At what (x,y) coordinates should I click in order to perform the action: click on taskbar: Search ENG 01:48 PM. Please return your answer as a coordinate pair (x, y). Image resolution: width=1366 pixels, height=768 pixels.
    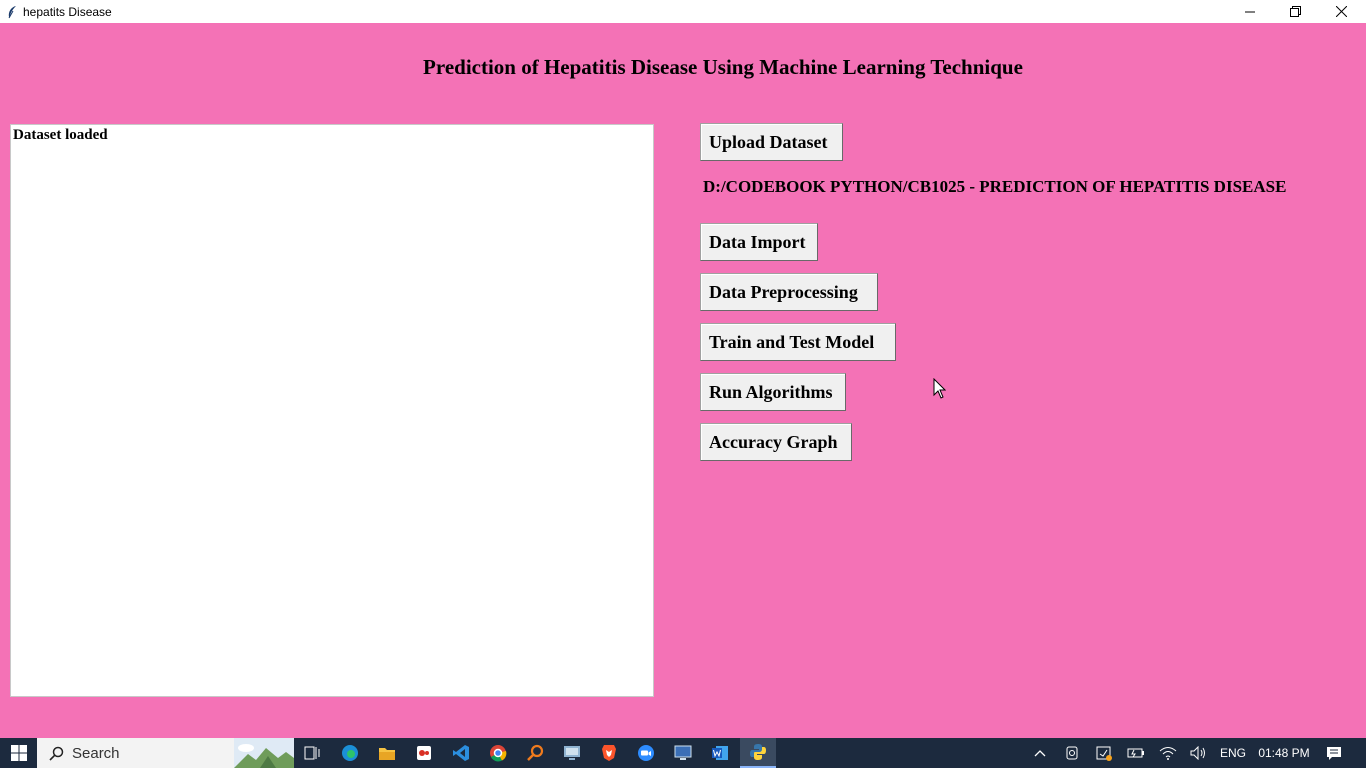
    Looking at the image, I should click on (683, 753).